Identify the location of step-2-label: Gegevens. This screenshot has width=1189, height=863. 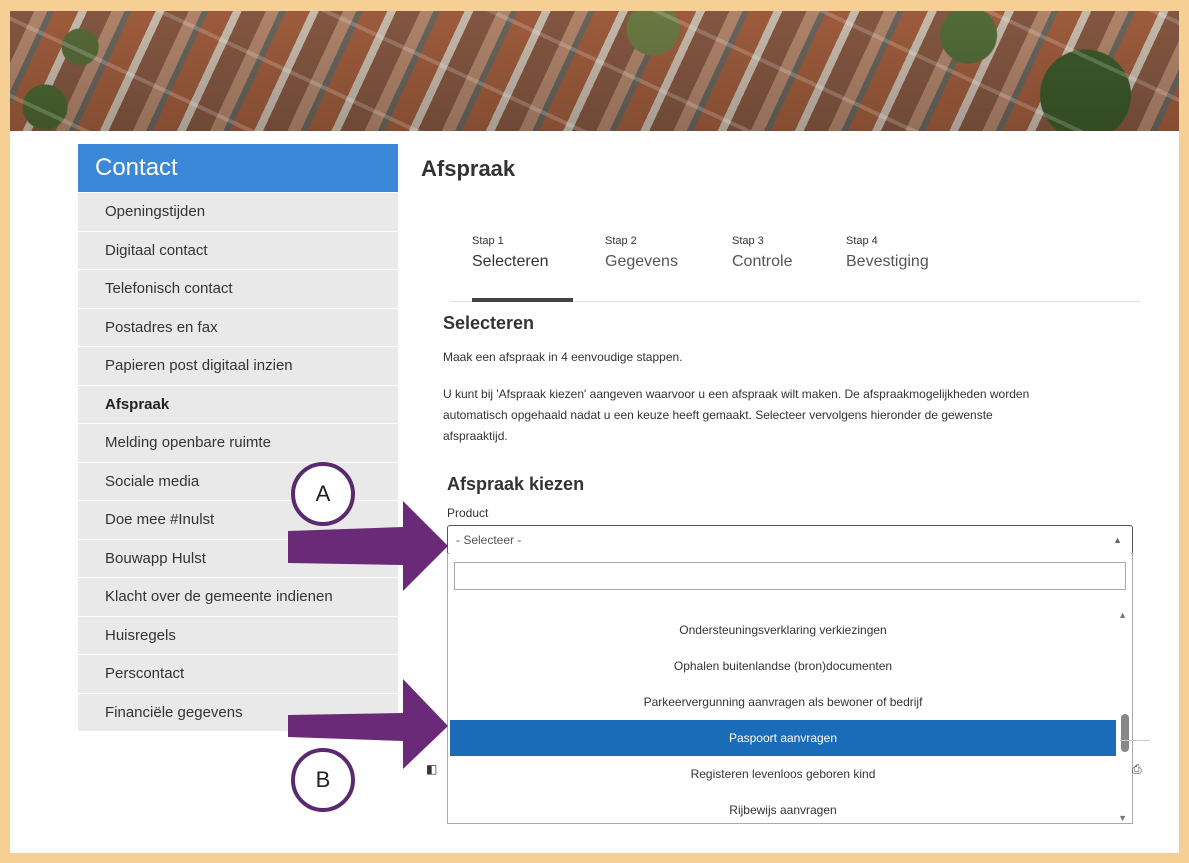
(641, 261).